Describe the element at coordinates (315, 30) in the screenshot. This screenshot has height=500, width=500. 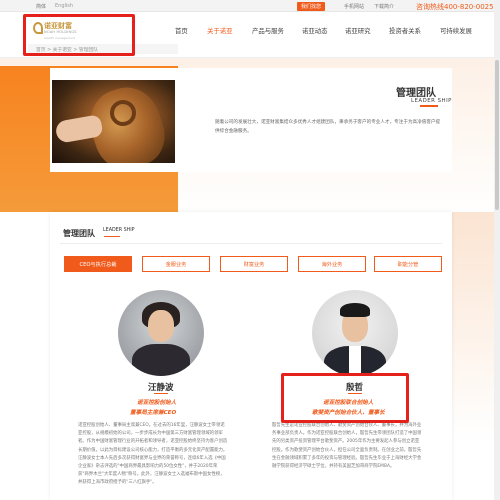
I see `nav-item-news: 诺亚动态` at that location.